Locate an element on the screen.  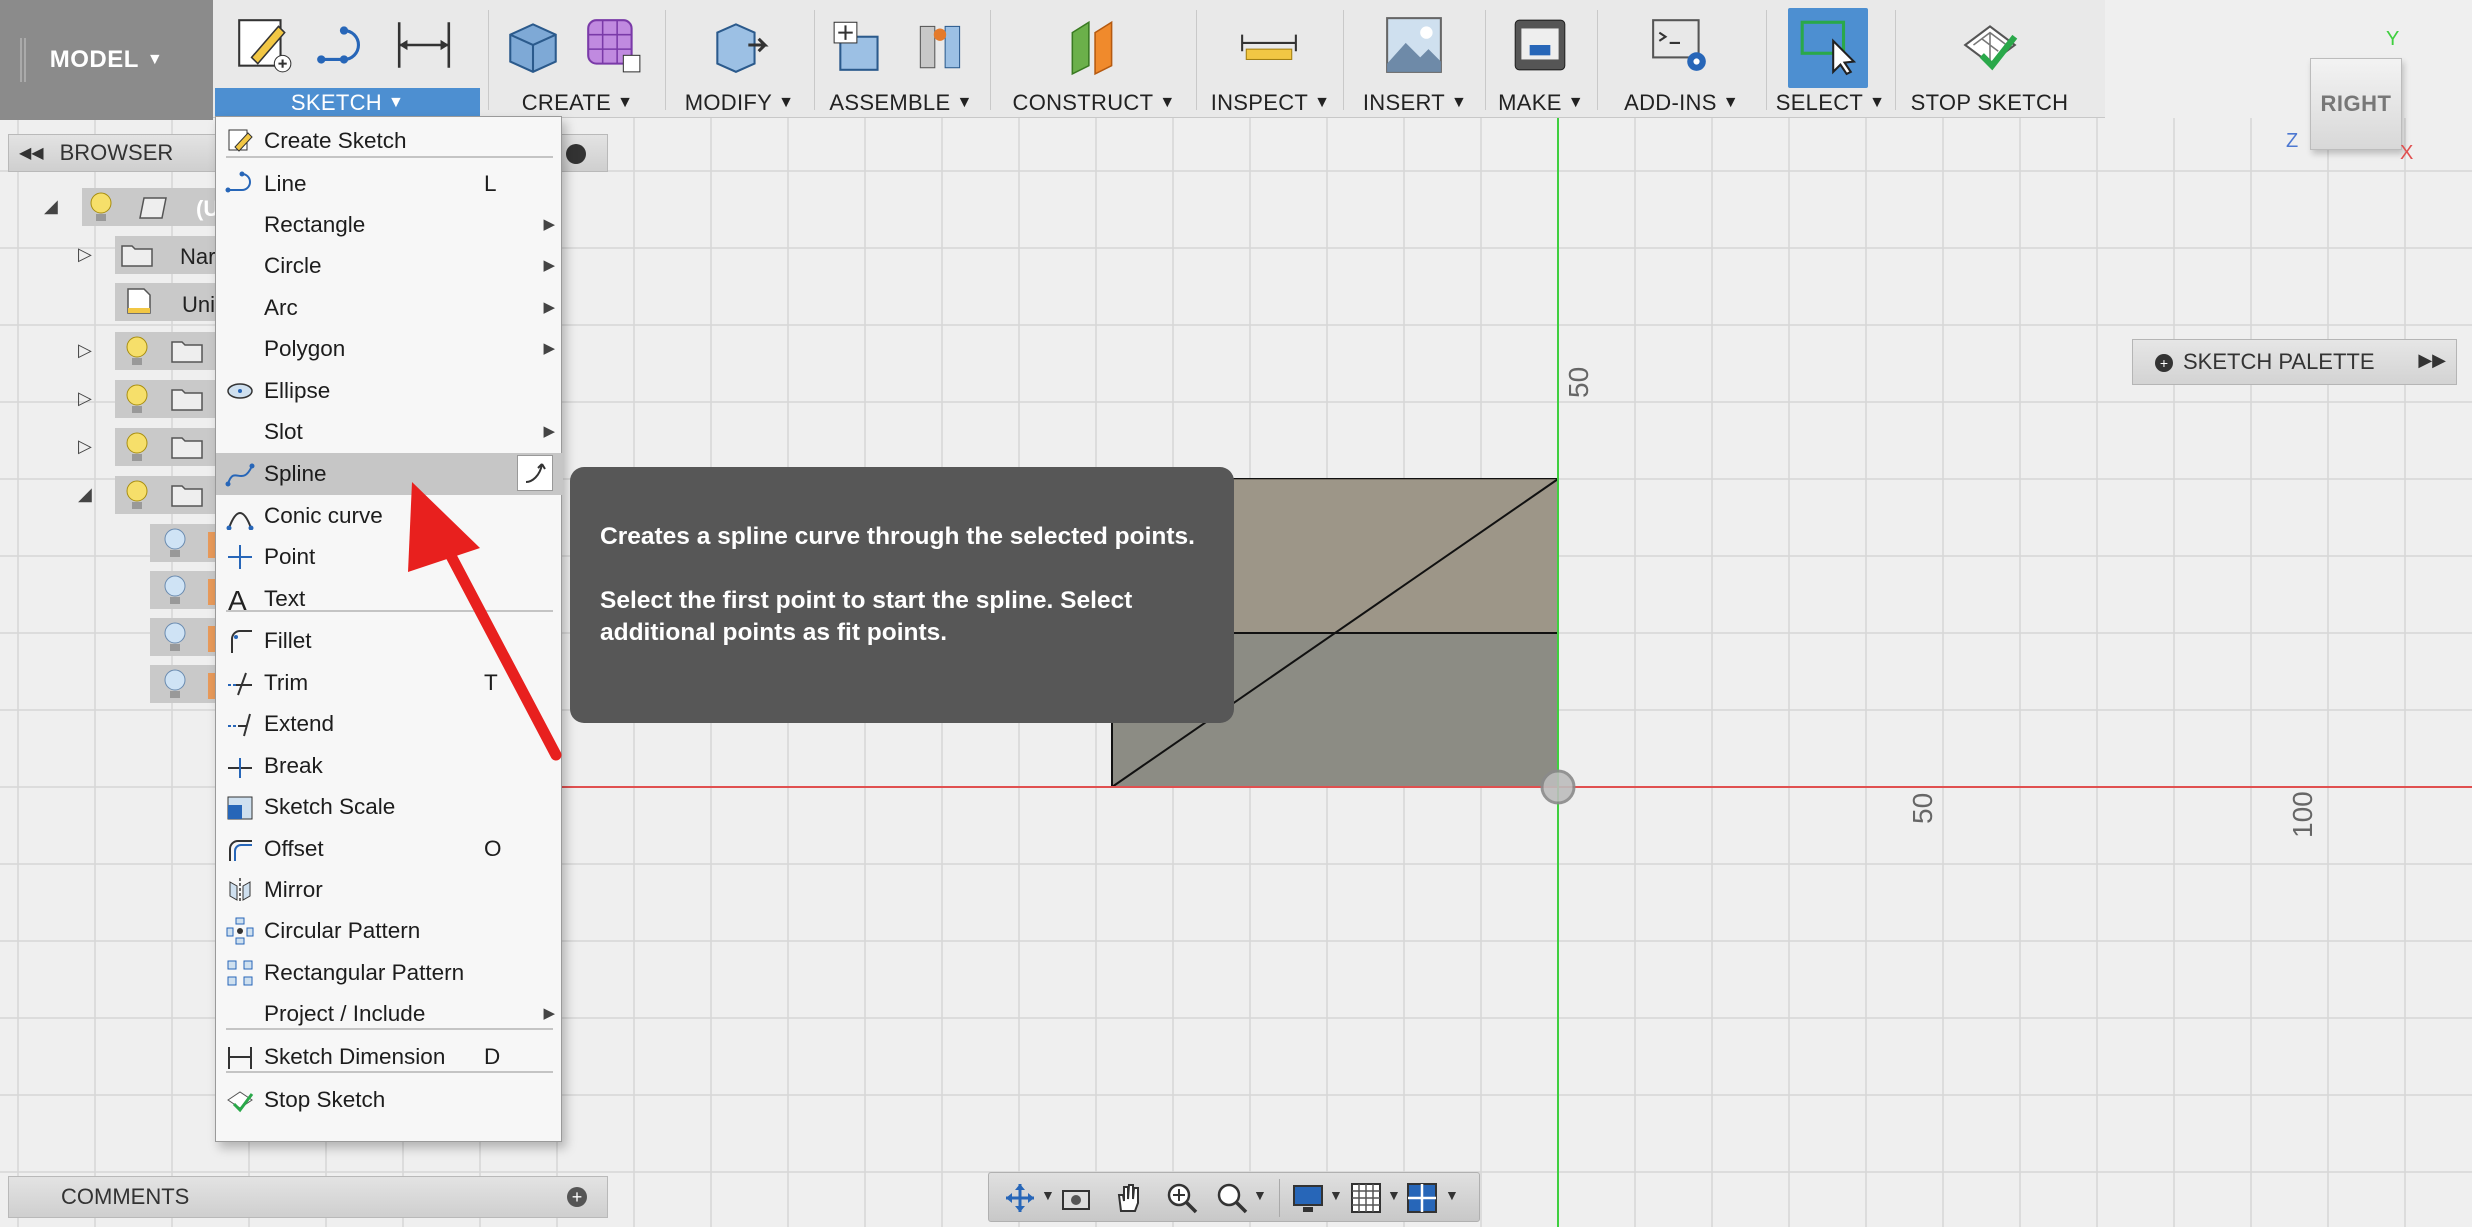
annotation-arrow is located at coordinates (485, 621).